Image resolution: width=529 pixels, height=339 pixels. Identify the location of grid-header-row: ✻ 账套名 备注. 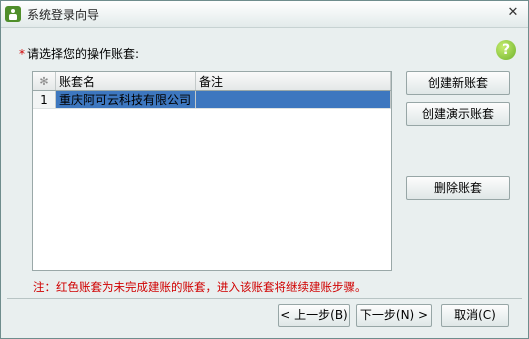
(212, 81).